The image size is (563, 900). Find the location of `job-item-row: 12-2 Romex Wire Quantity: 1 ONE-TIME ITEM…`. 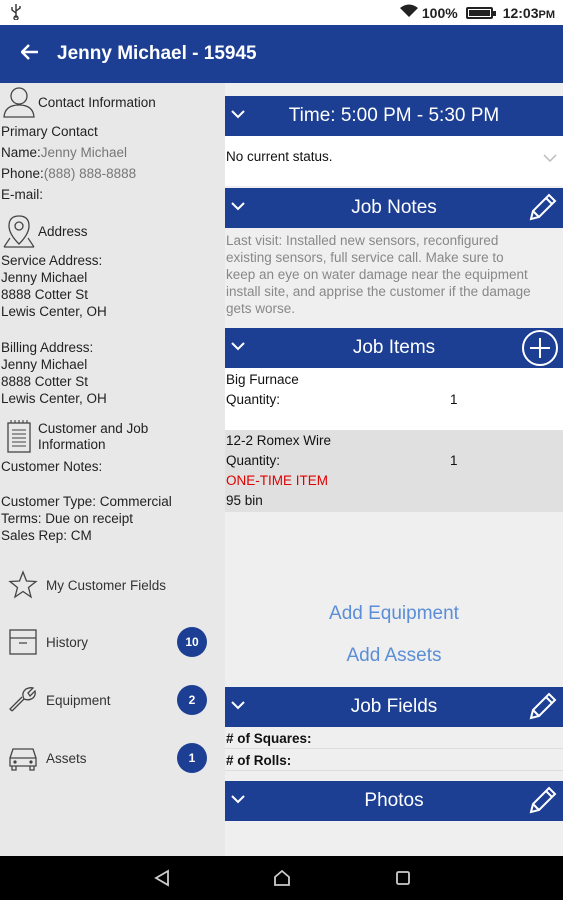

job-item-row: 12-2 Romex Wire Quantity: 1 ONE-TIME ITEM… is located at coordinates (394, 471).